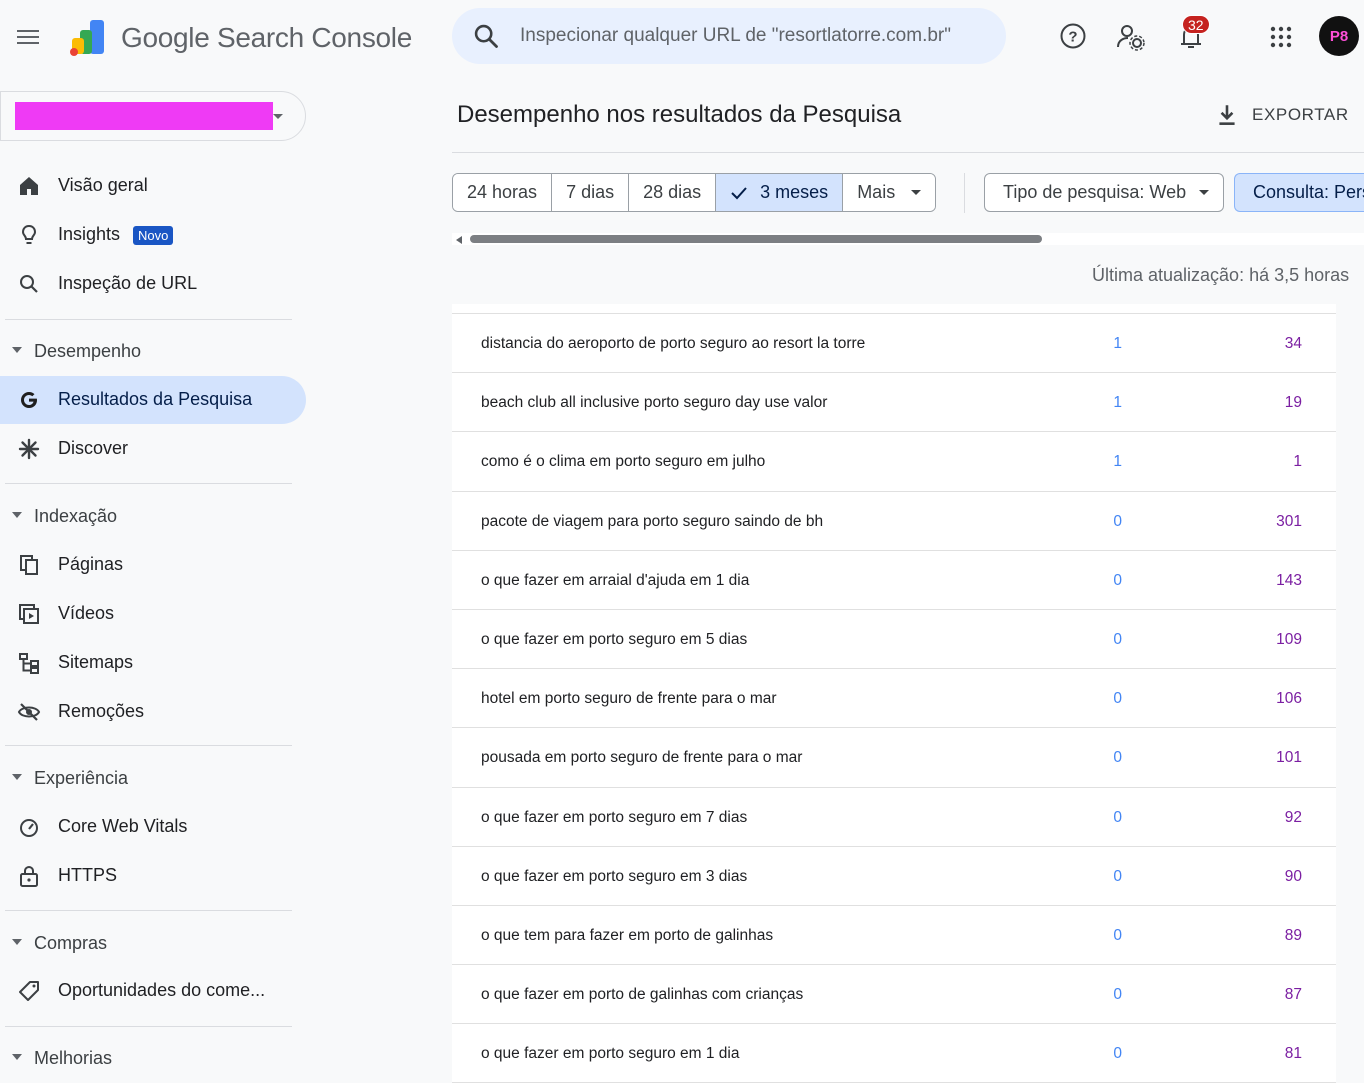 The width and height of the screenshot is (1364, 1083). I want to click on sidebar-item-label: Sitemaps, so click(96, 662).